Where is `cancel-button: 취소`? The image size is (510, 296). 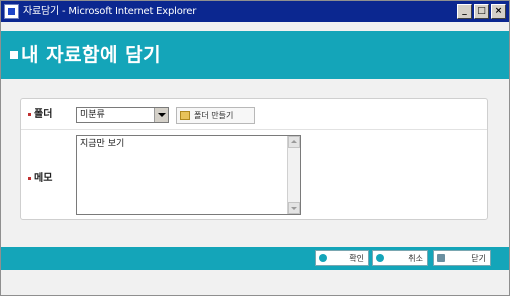 cancel-button: 취소 is located at coordinates (400, 258).